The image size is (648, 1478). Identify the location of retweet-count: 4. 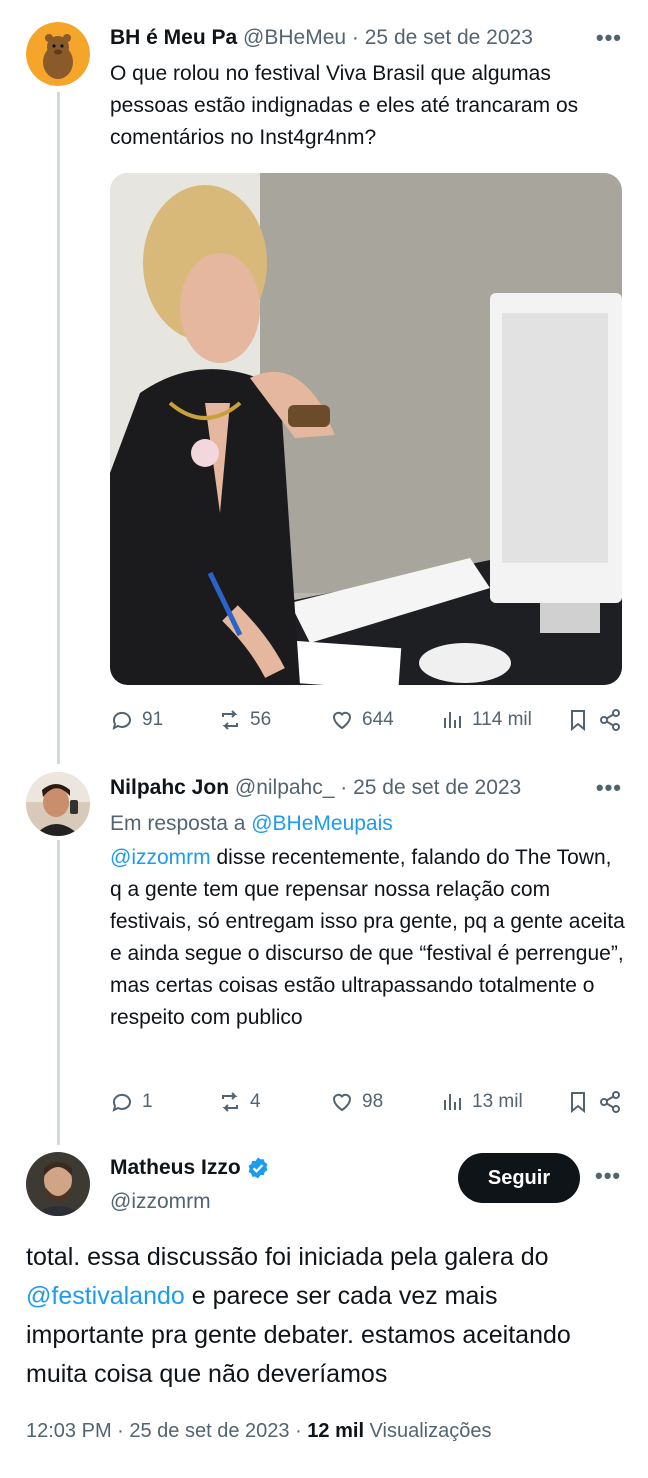
(255, 1101).